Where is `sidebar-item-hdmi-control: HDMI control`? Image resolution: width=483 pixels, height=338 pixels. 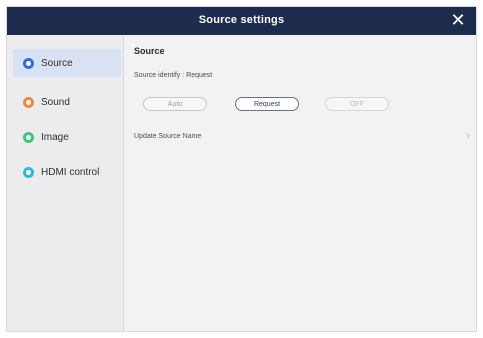 sidebar-item-hdmi-control: HDMI control is located at coordinates (67, 172).